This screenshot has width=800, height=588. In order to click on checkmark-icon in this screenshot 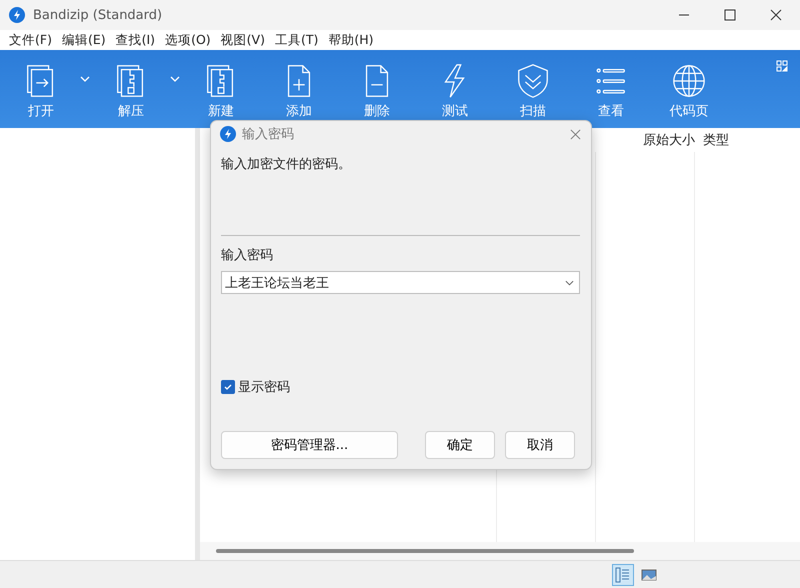, I will do `click(228, 387)`.